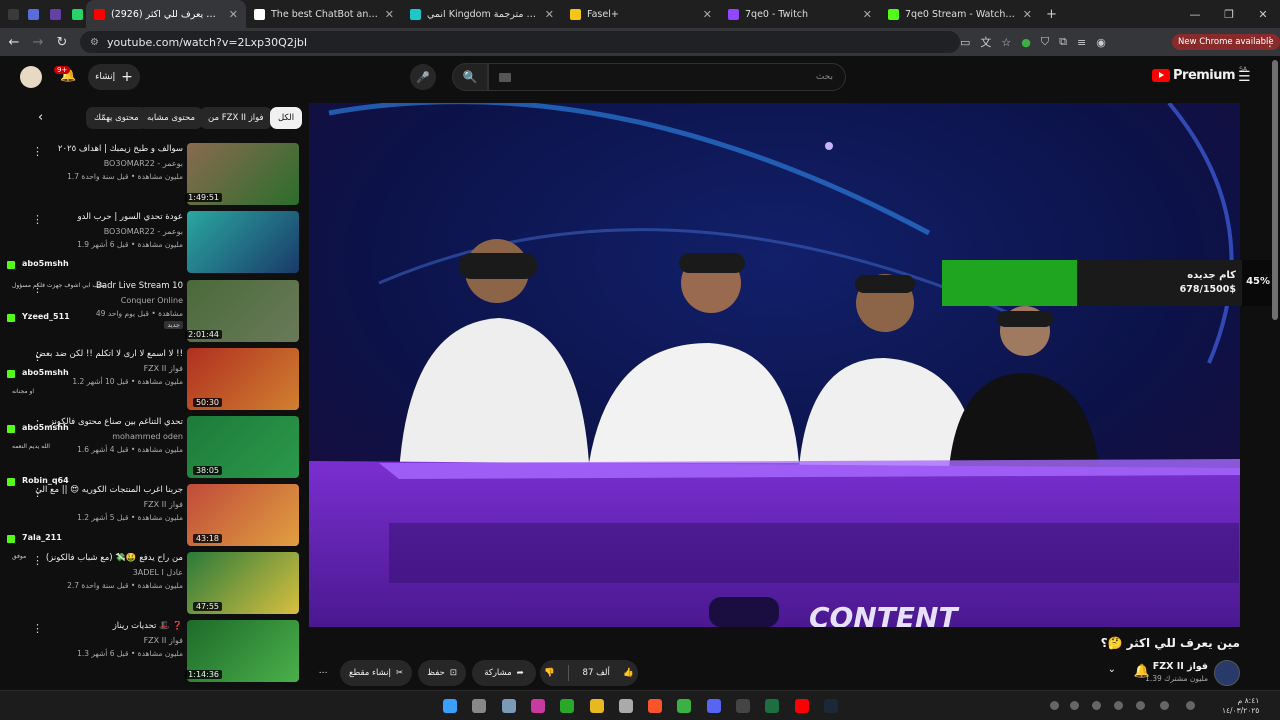 The image size is (1280, 720). I want to click on chip-from-channel: من FZX II فواز, so click(236, 118).